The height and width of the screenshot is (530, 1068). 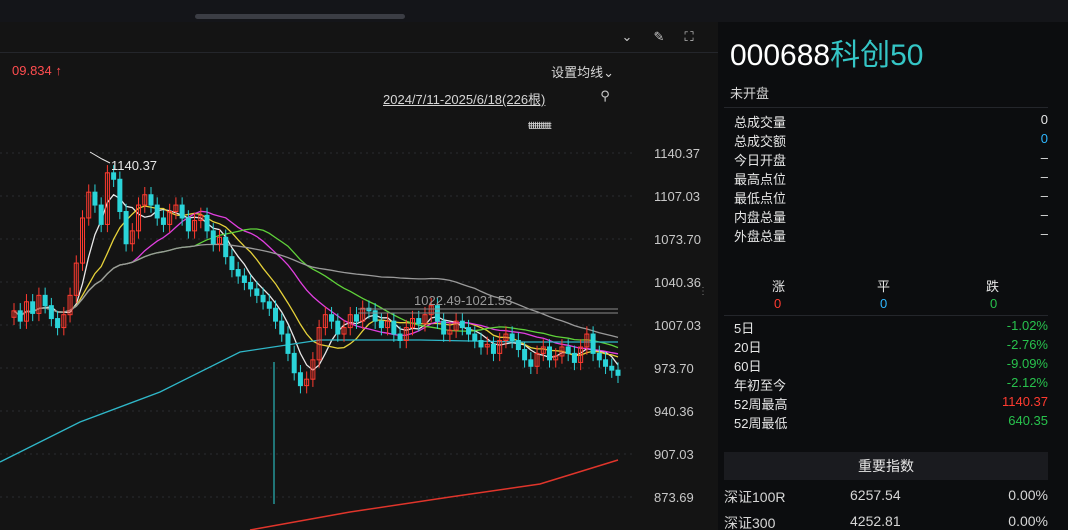 What do you see at coordinates (891, 422) in the screenshot?
I see `performance-row: 52周最低 640.35` at bounding box center [891, 422].